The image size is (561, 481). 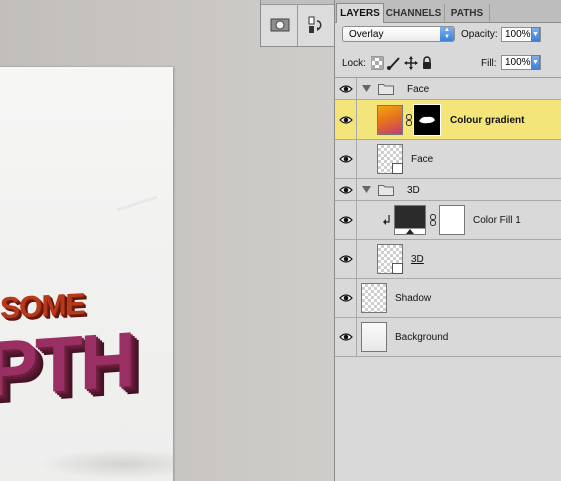 I want to click on artwork-text-line-2: PTH, so click(x=66, y=364).